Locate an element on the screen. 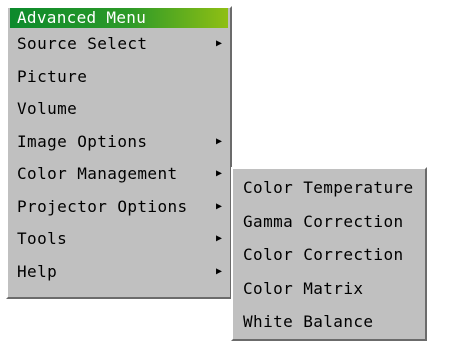 The image size is (453, 341). menu-item-help: Help ▶ is located at coordinates (119, 272).